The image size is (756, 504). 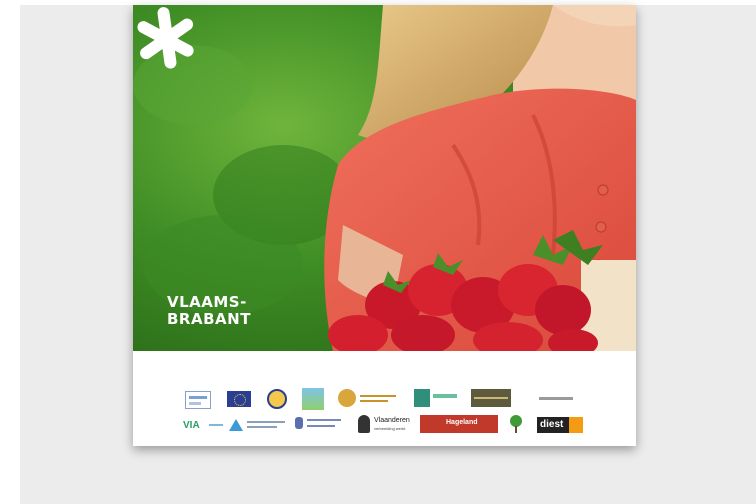 I want to click on noord-hageland-logo, so click(x=368, y=399).